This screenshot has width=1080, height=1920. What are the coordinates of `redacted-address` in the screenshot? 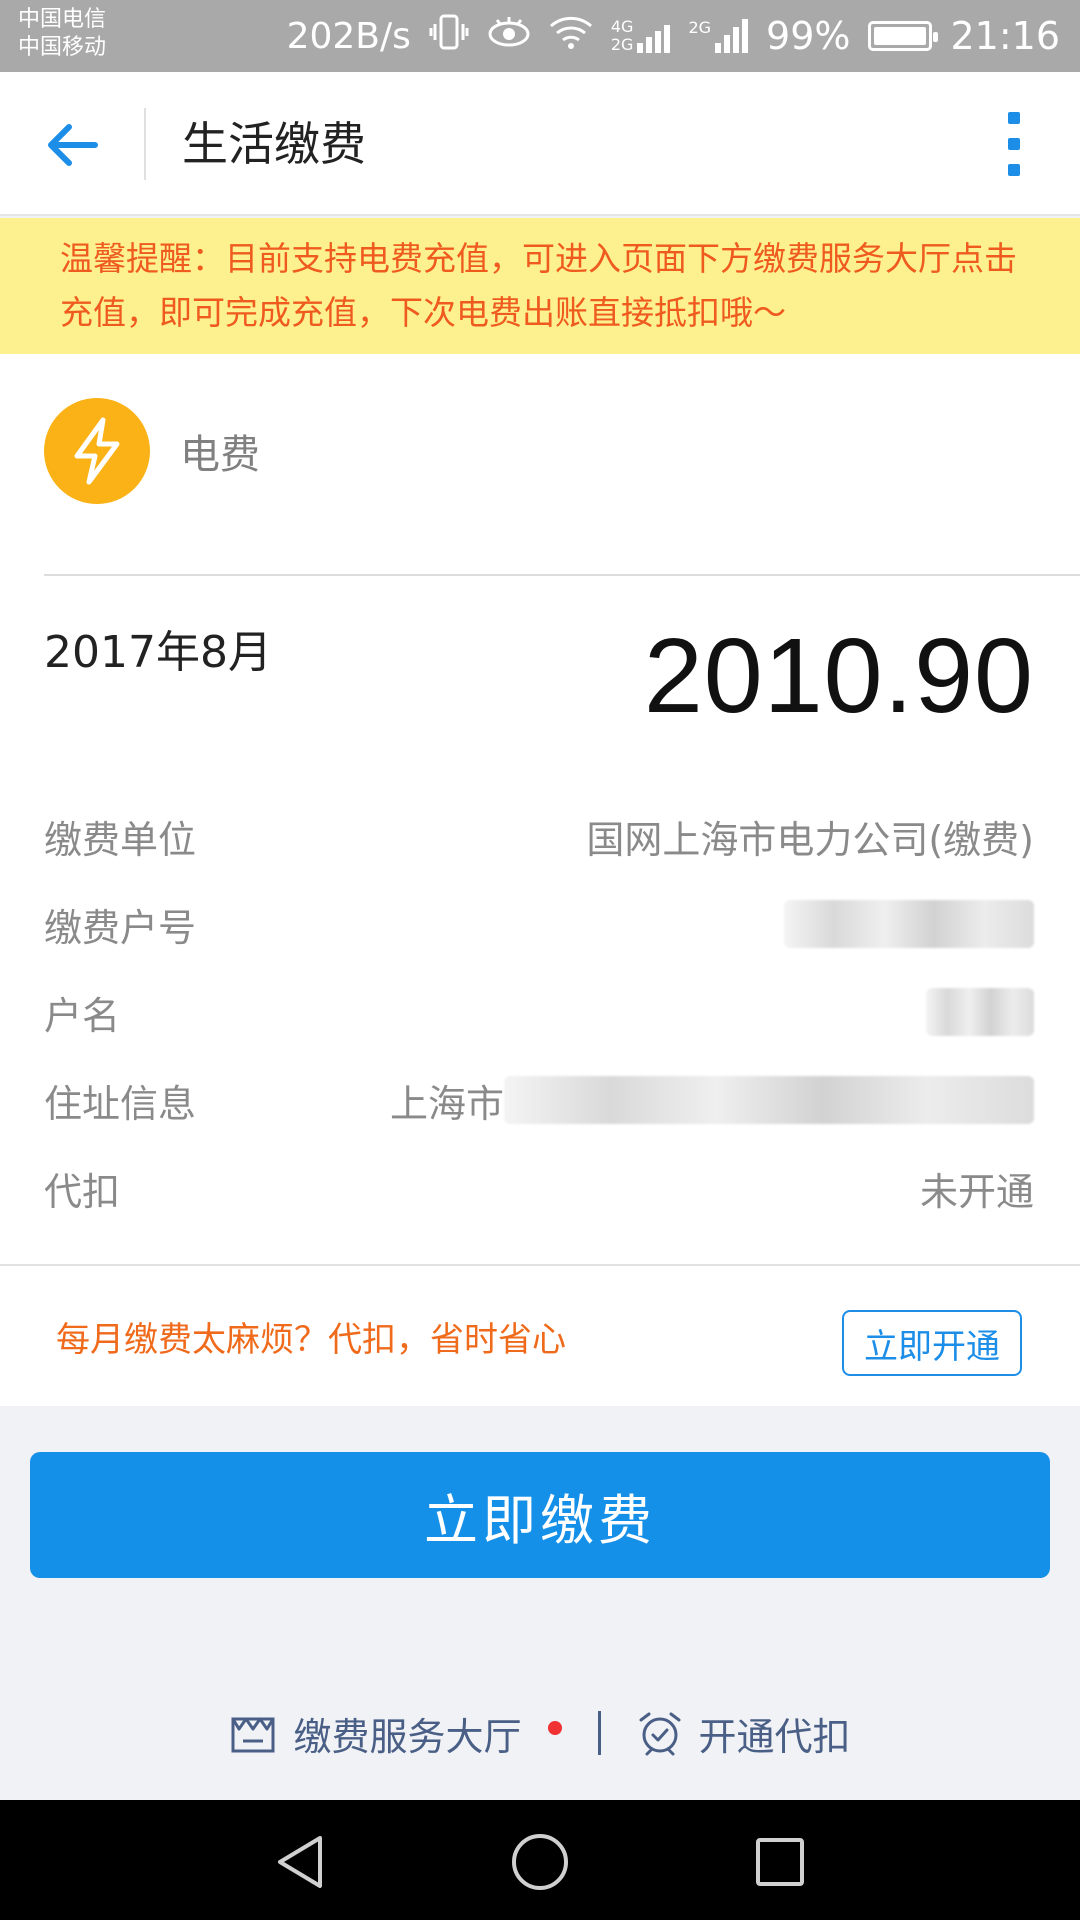 It's located at (769, 1100).